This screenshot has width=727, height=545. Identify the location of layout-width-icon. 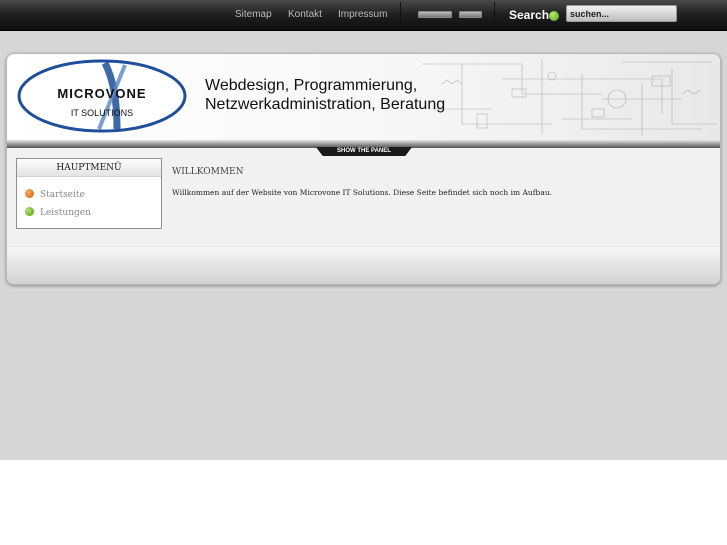
(470, 14).